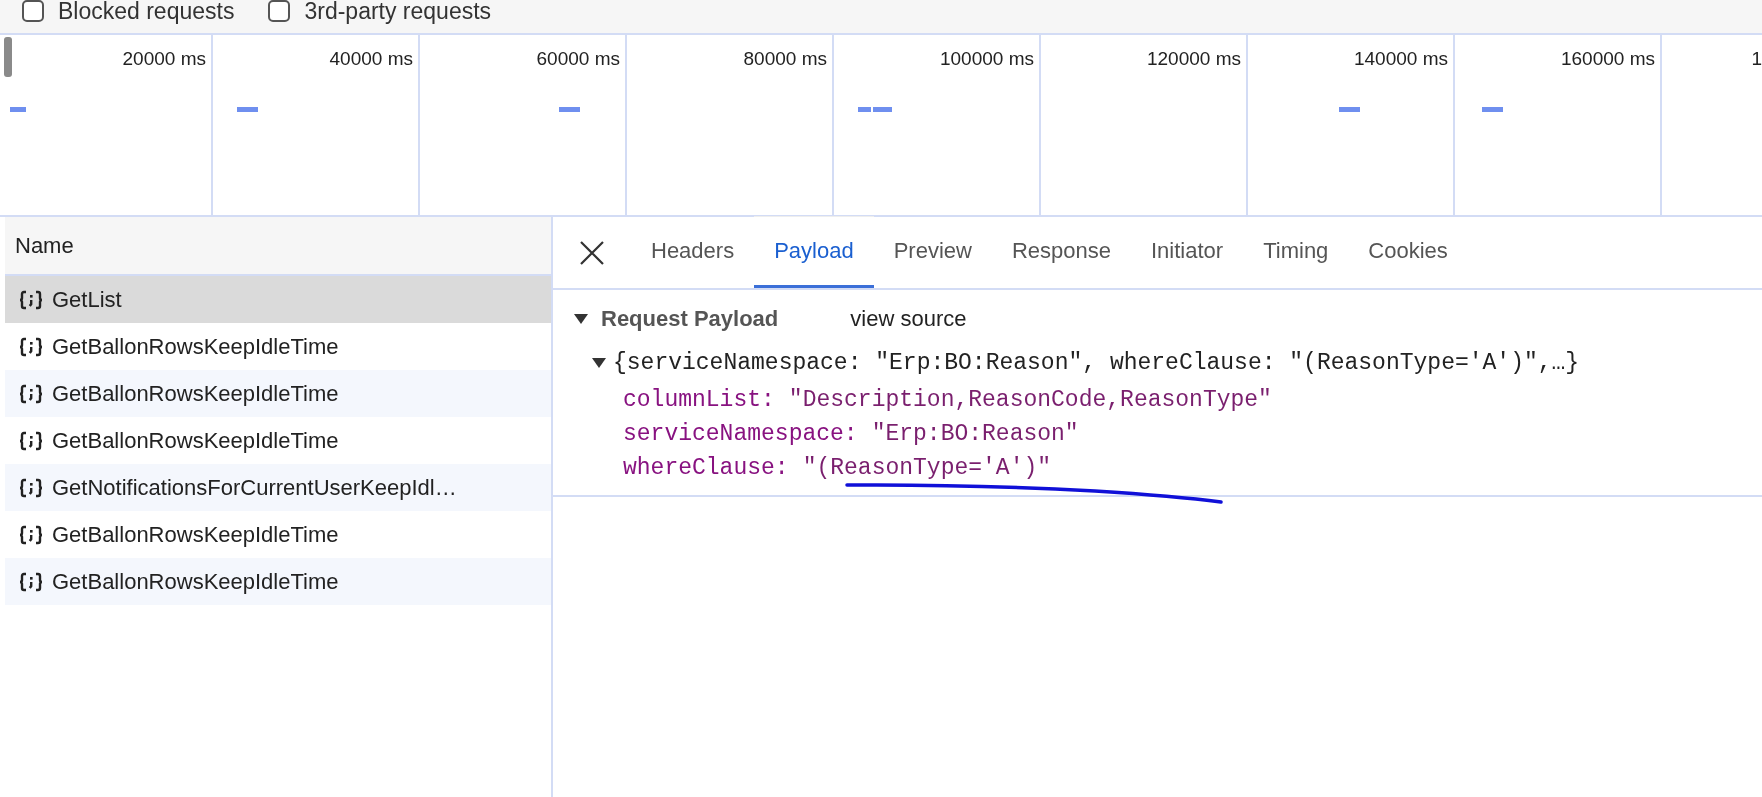  I want to click on tab: Timing, so click(1296, 252).